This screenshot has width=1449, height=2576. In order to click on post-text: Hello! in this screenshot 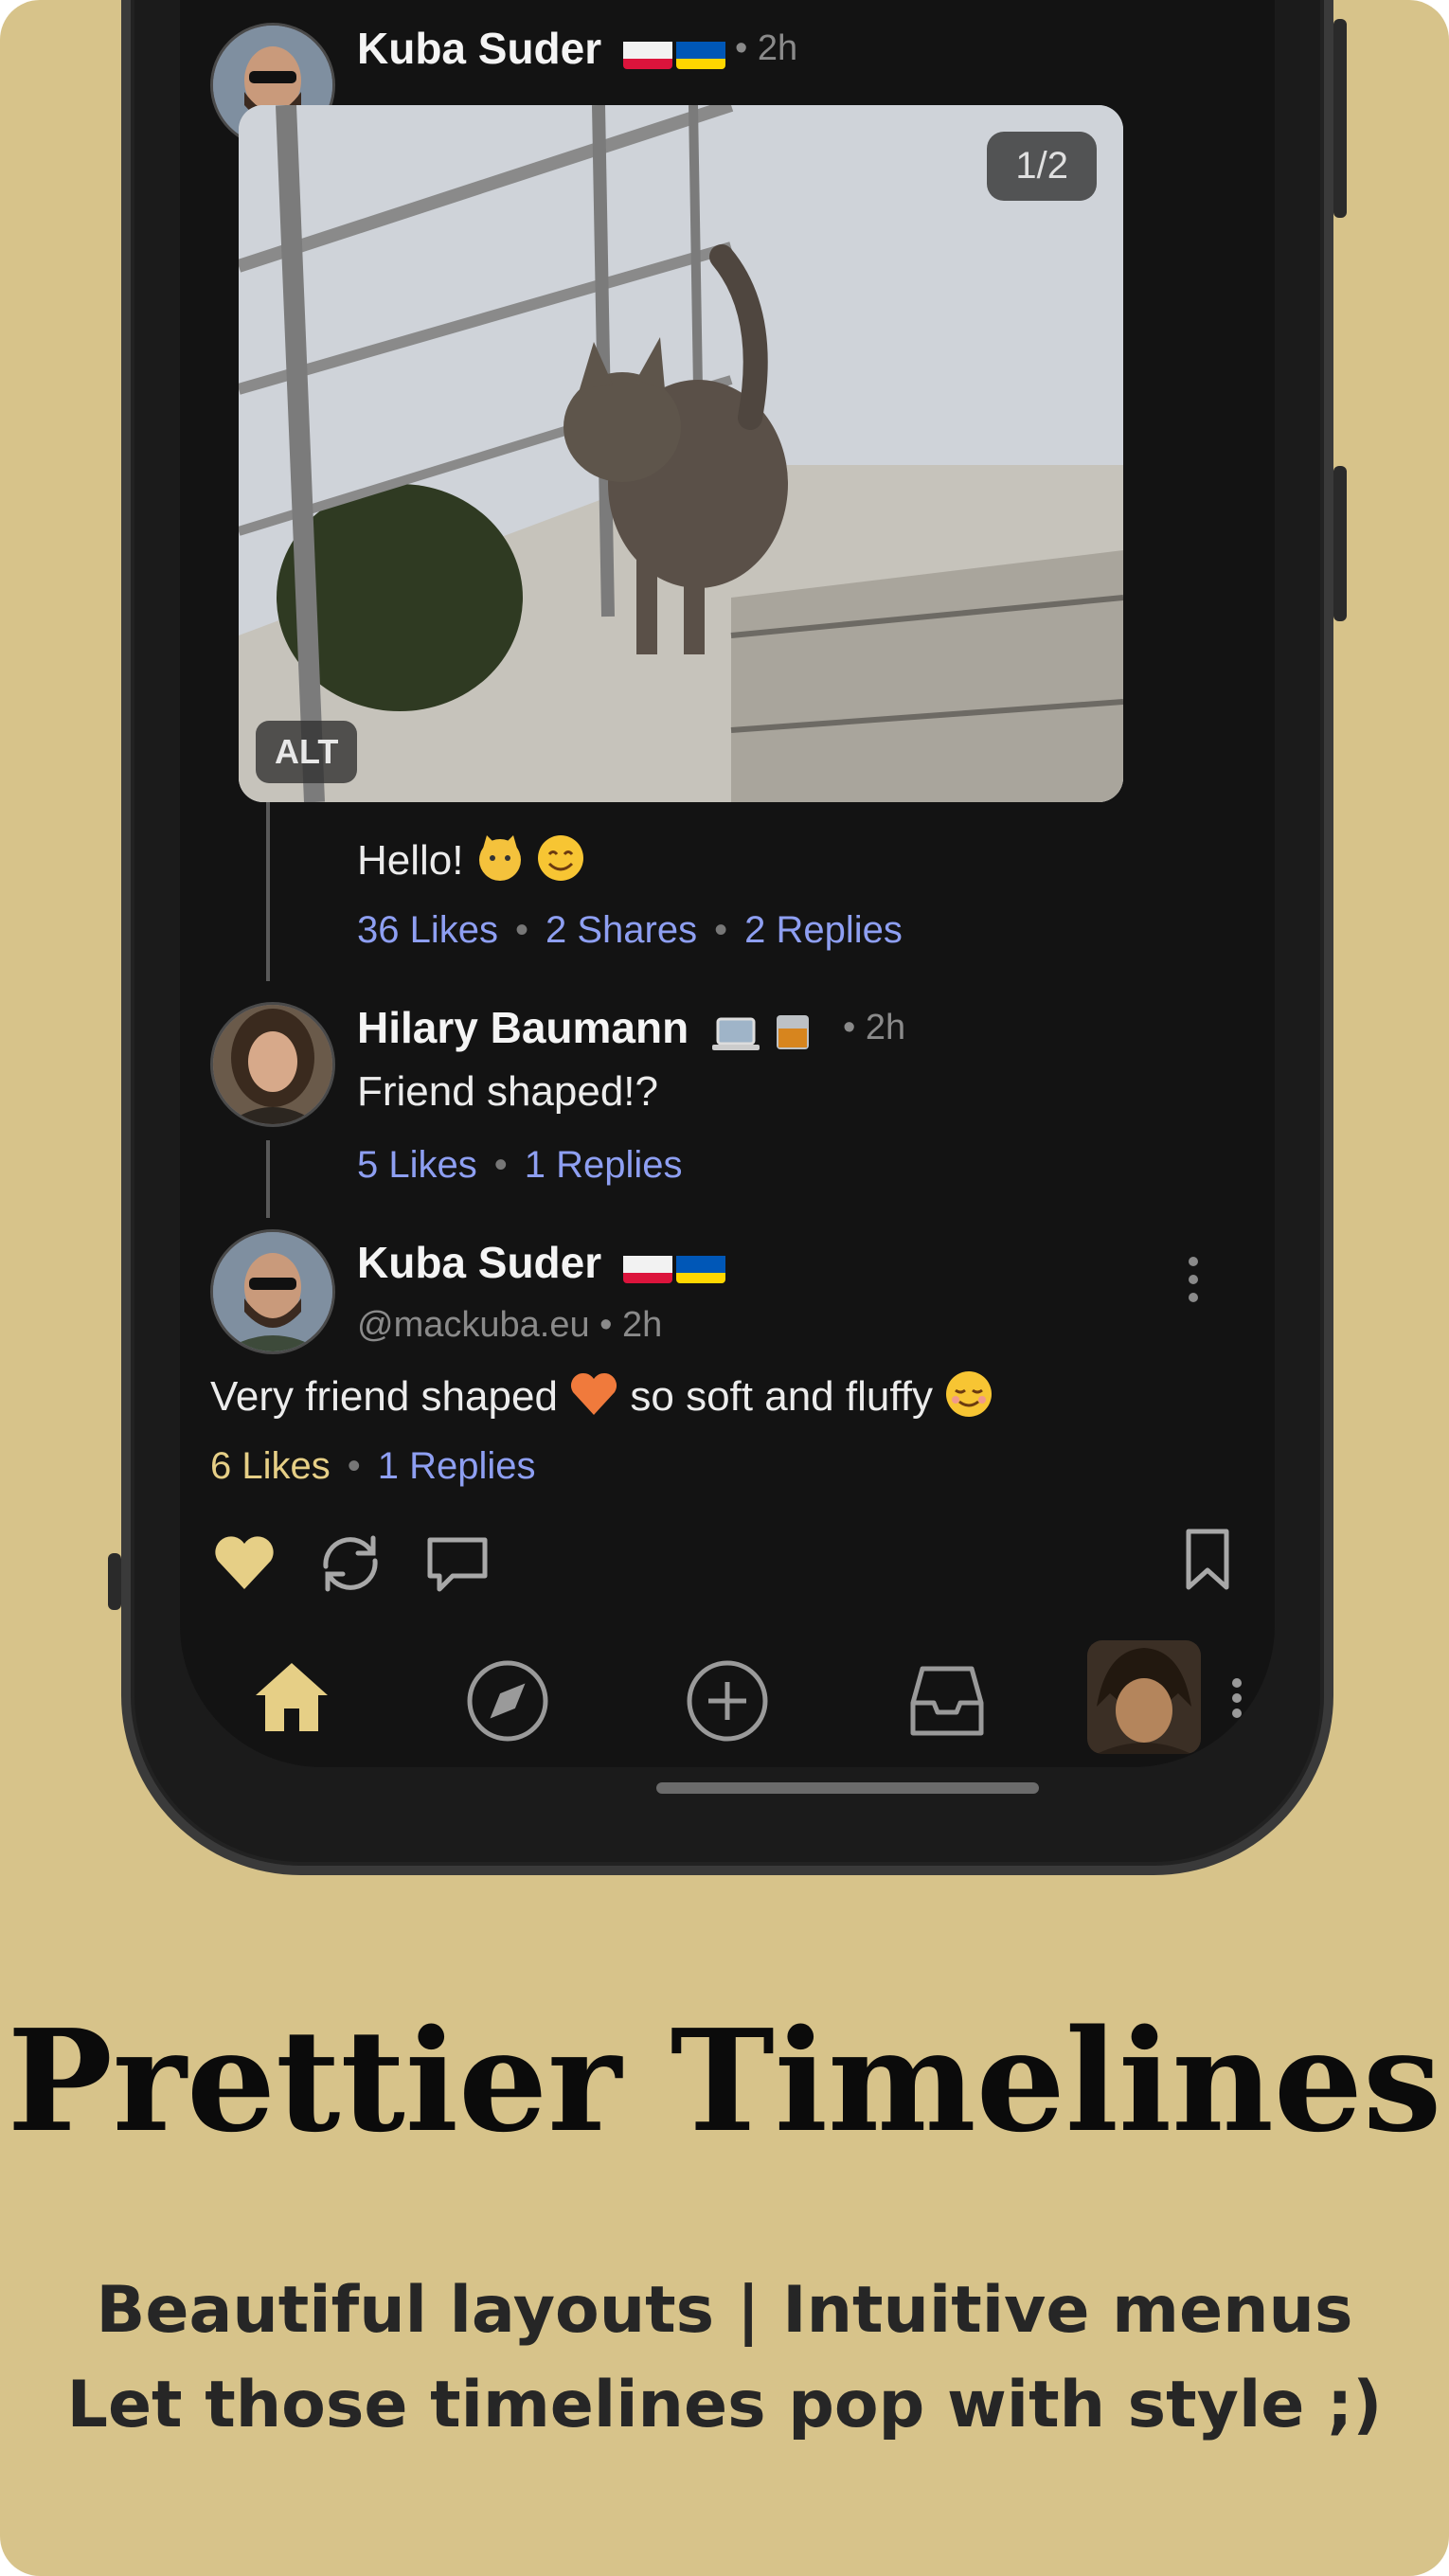, I will do `click(471, 863)`.